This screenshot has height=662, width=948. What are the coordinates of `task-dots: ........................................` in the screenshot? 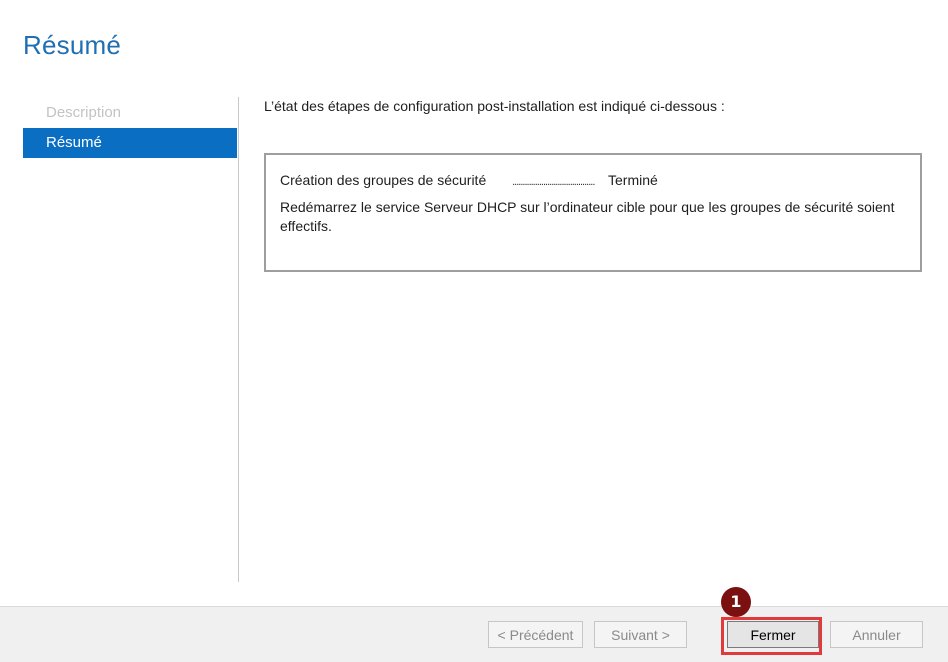 It's located at (553, 182).